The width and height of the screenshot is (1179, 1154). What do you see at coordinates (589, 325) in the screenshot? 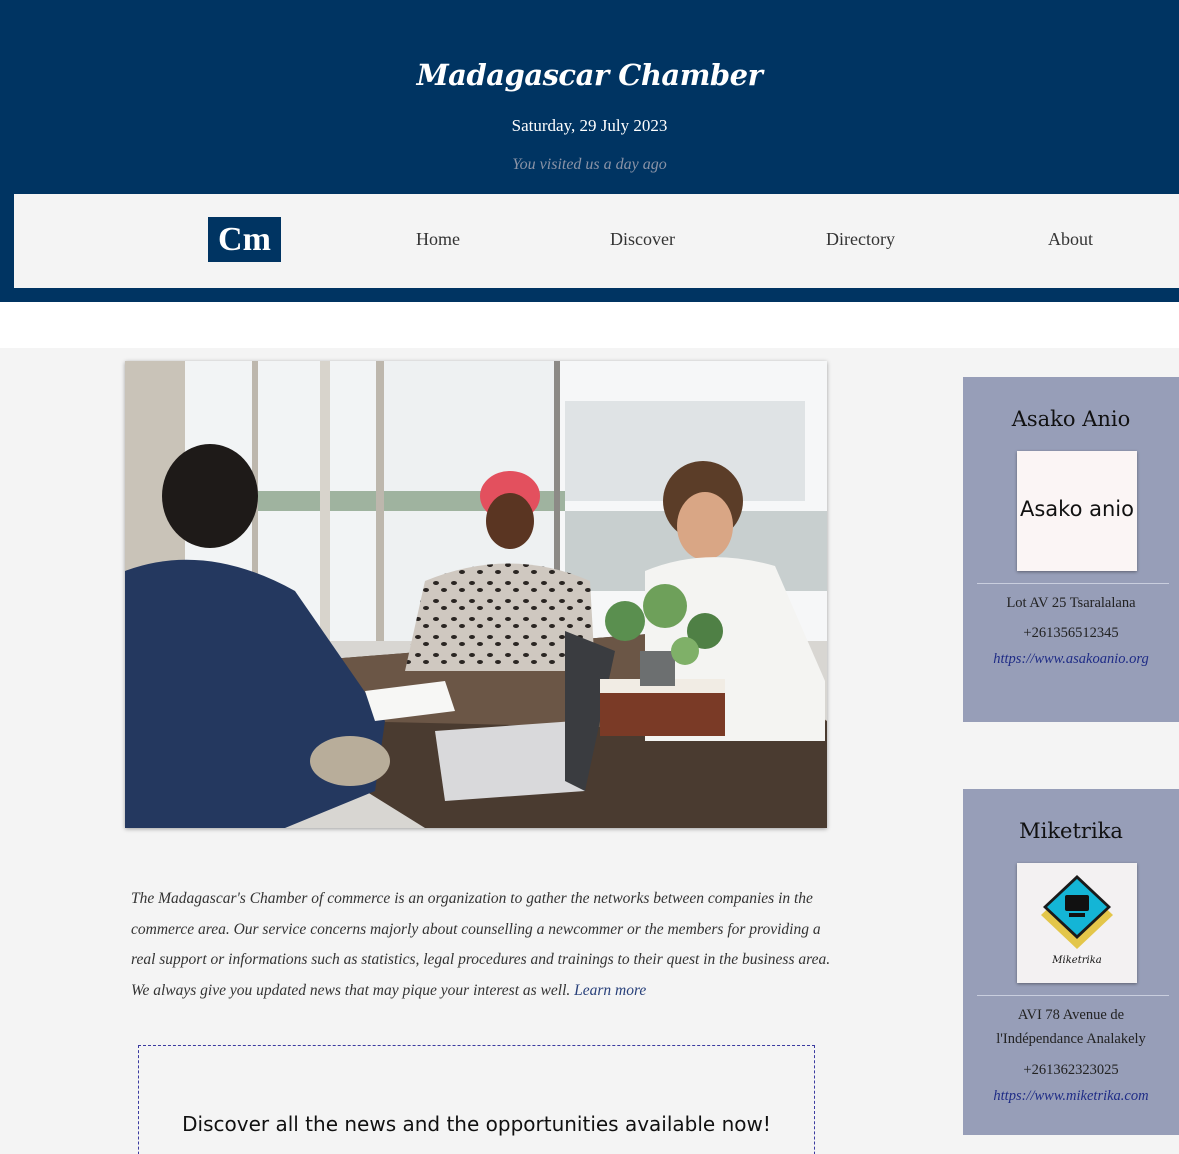
I see `header-spacer` at bounding box center [589, 325].